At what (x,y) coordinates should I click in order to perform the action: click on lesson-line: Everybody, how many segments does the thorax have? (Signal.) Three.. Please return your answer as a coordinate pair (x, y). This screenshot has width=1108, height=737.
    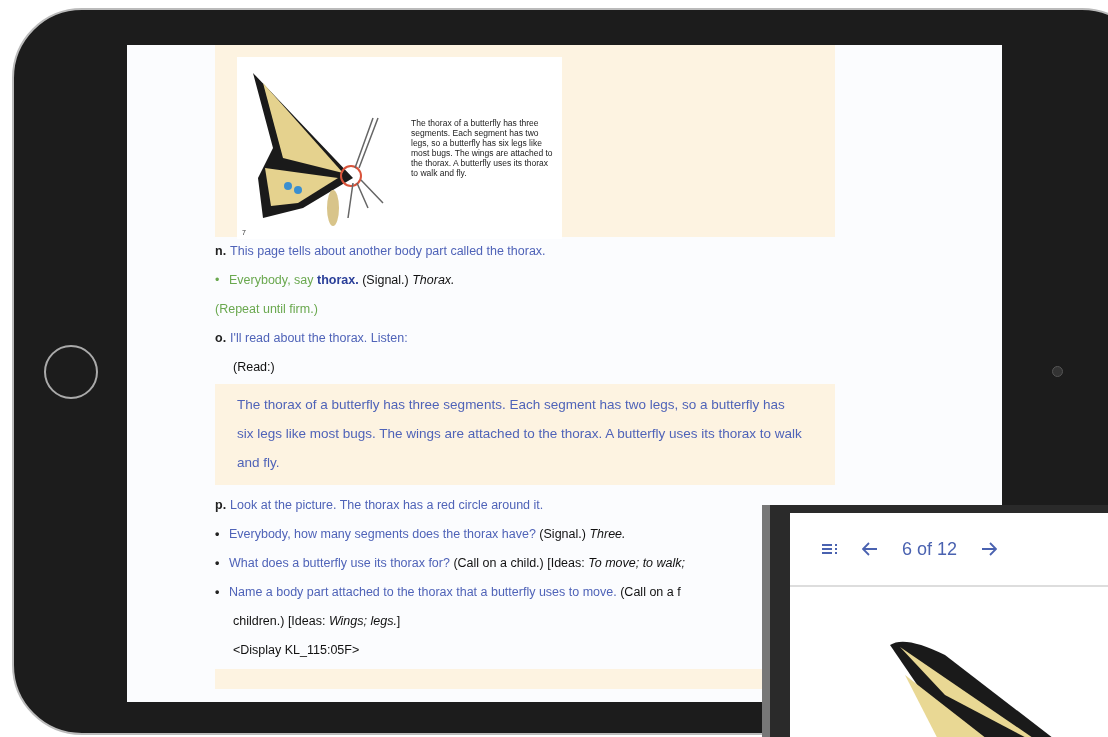
    Looking at the image, I should click on (427, 534).